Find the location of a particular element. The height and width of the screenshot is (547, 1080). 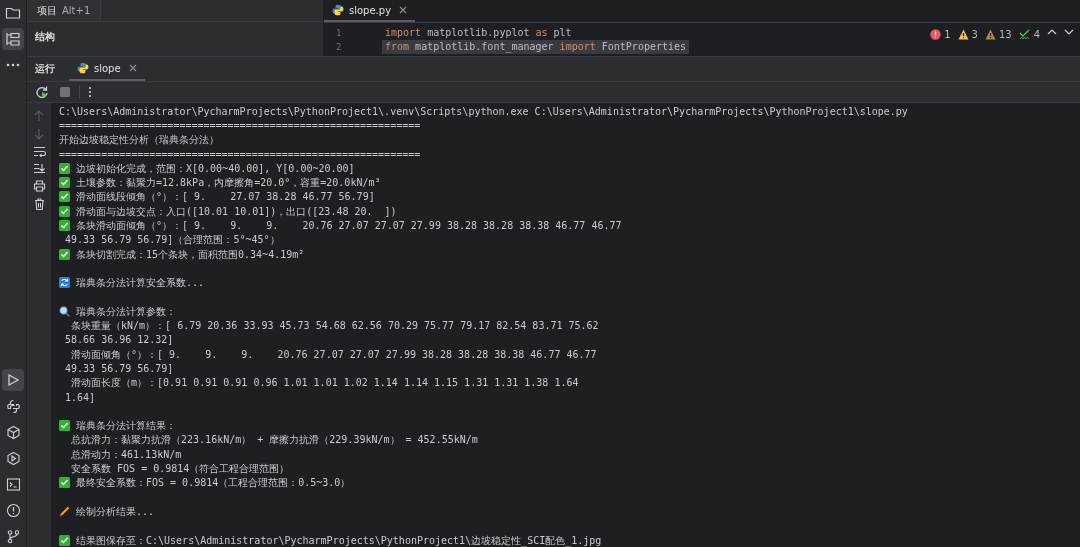

project-tab: 项目 Alt+1 is located at coordinates (64, 10).